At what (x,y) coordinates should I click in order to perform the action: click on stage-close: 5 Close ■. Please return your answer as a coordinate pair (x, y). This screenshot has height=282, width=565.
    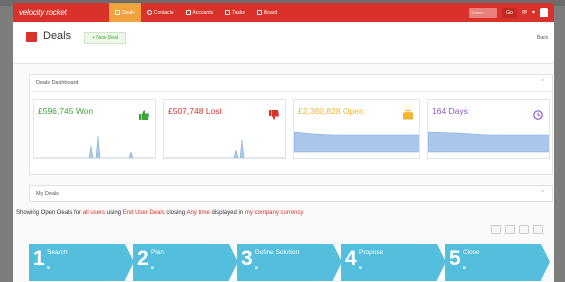
    Looking at the image, I should click on (497, 262).